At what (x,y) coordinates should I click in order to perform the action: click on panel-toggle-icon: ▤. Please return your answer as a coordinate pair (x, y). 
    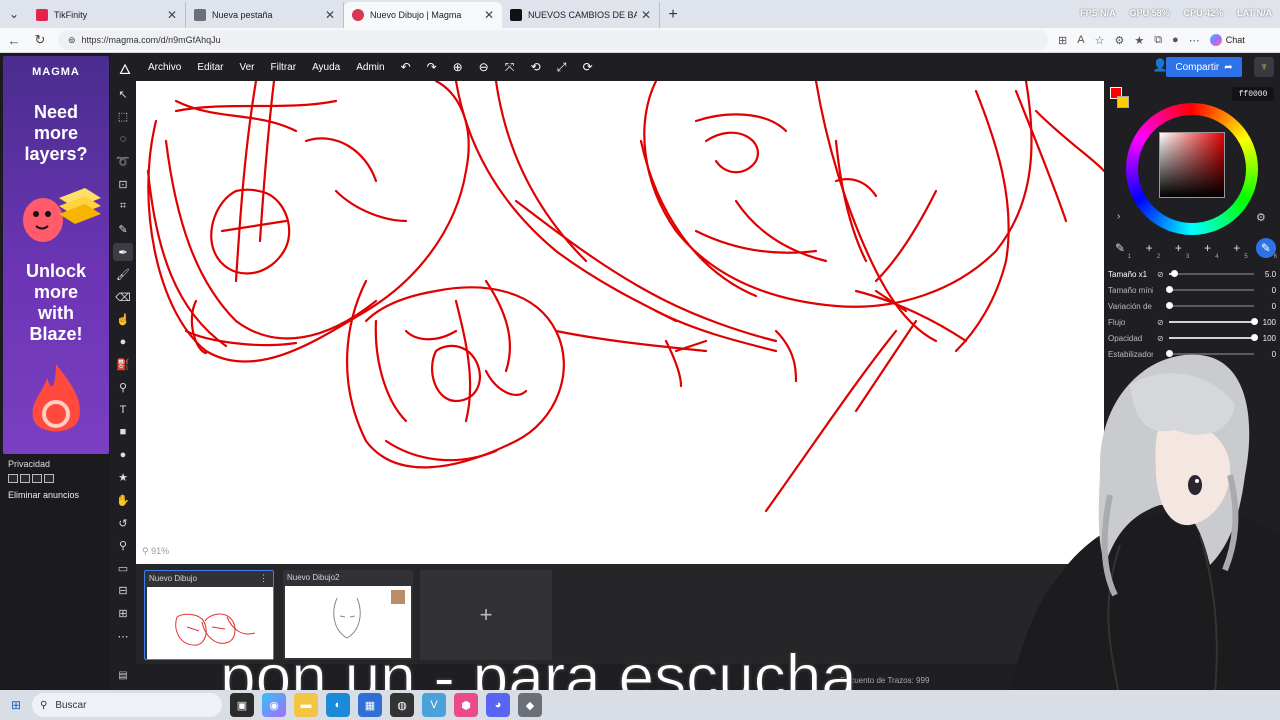
    Looking at the image, I should click on (123, 677).